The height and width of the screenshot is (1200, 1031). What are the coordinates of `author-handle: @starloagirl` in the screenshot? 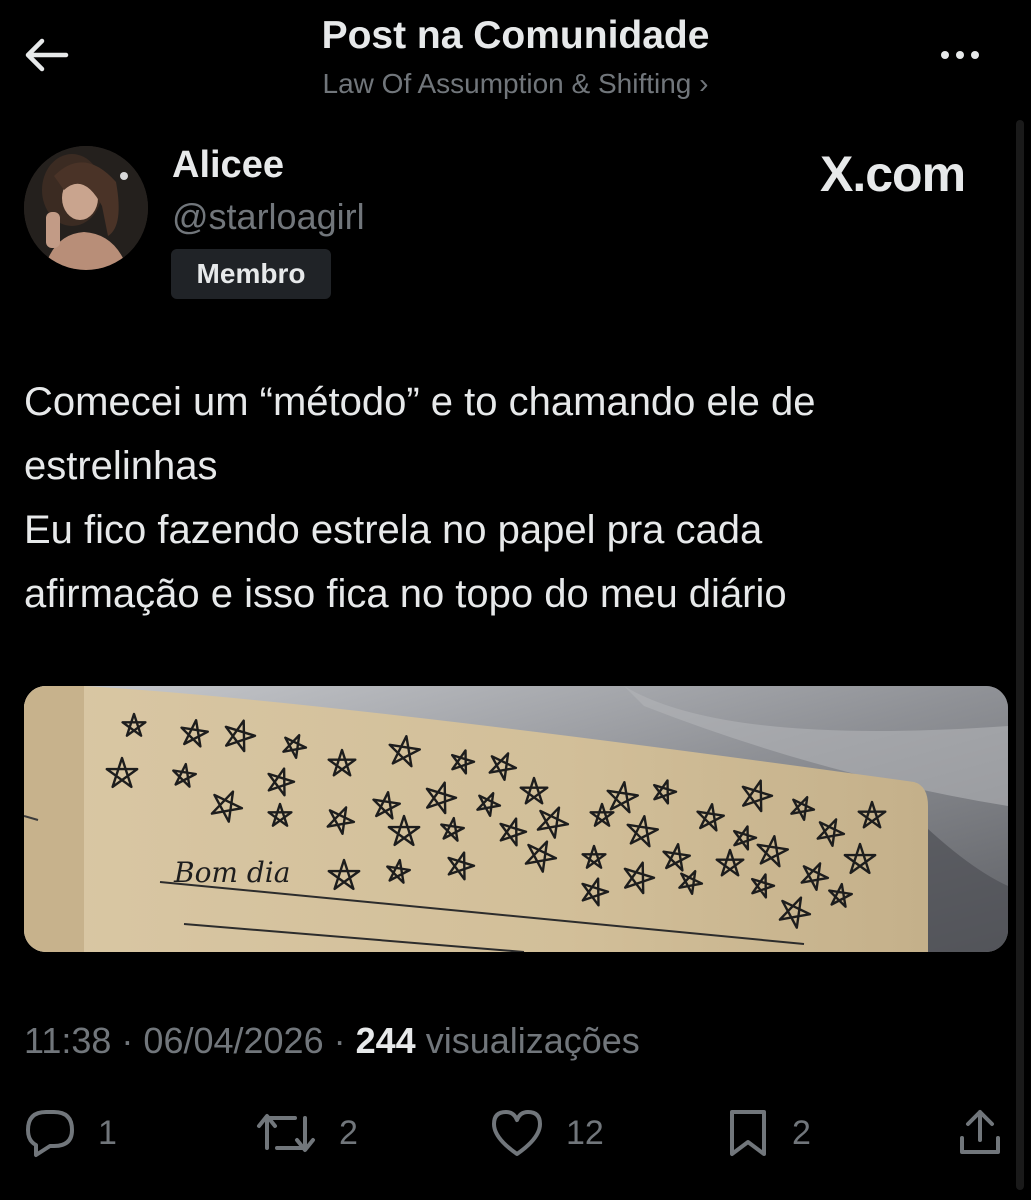 It's located at (268, 217).